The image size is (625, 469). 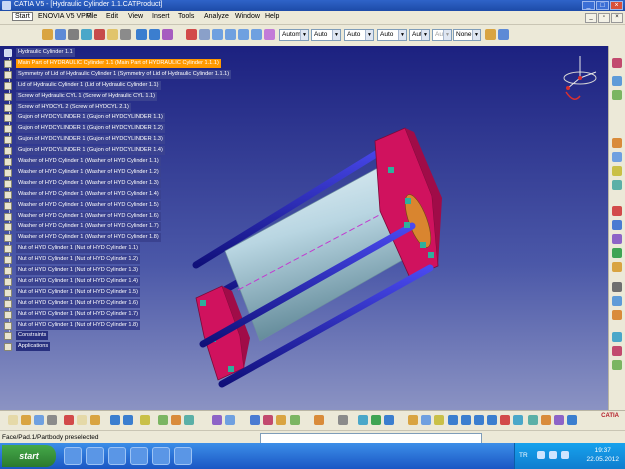 I want to click on update-icon, so click(x=617, y=287).